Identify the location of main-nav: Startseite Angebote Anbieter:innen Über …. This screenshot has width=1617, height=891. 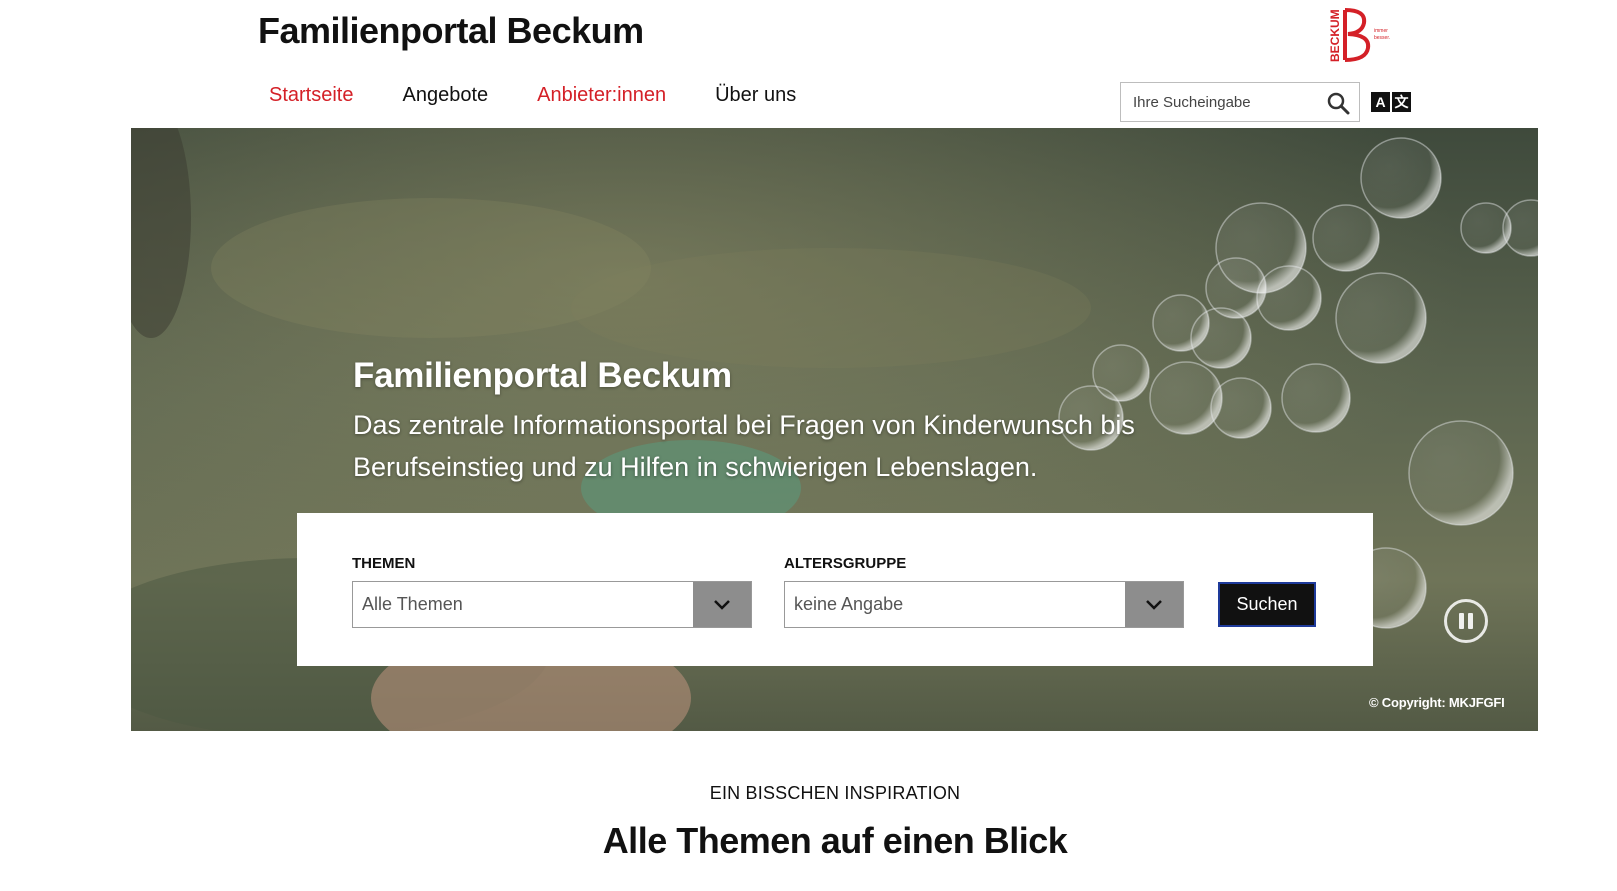
(557, 95).